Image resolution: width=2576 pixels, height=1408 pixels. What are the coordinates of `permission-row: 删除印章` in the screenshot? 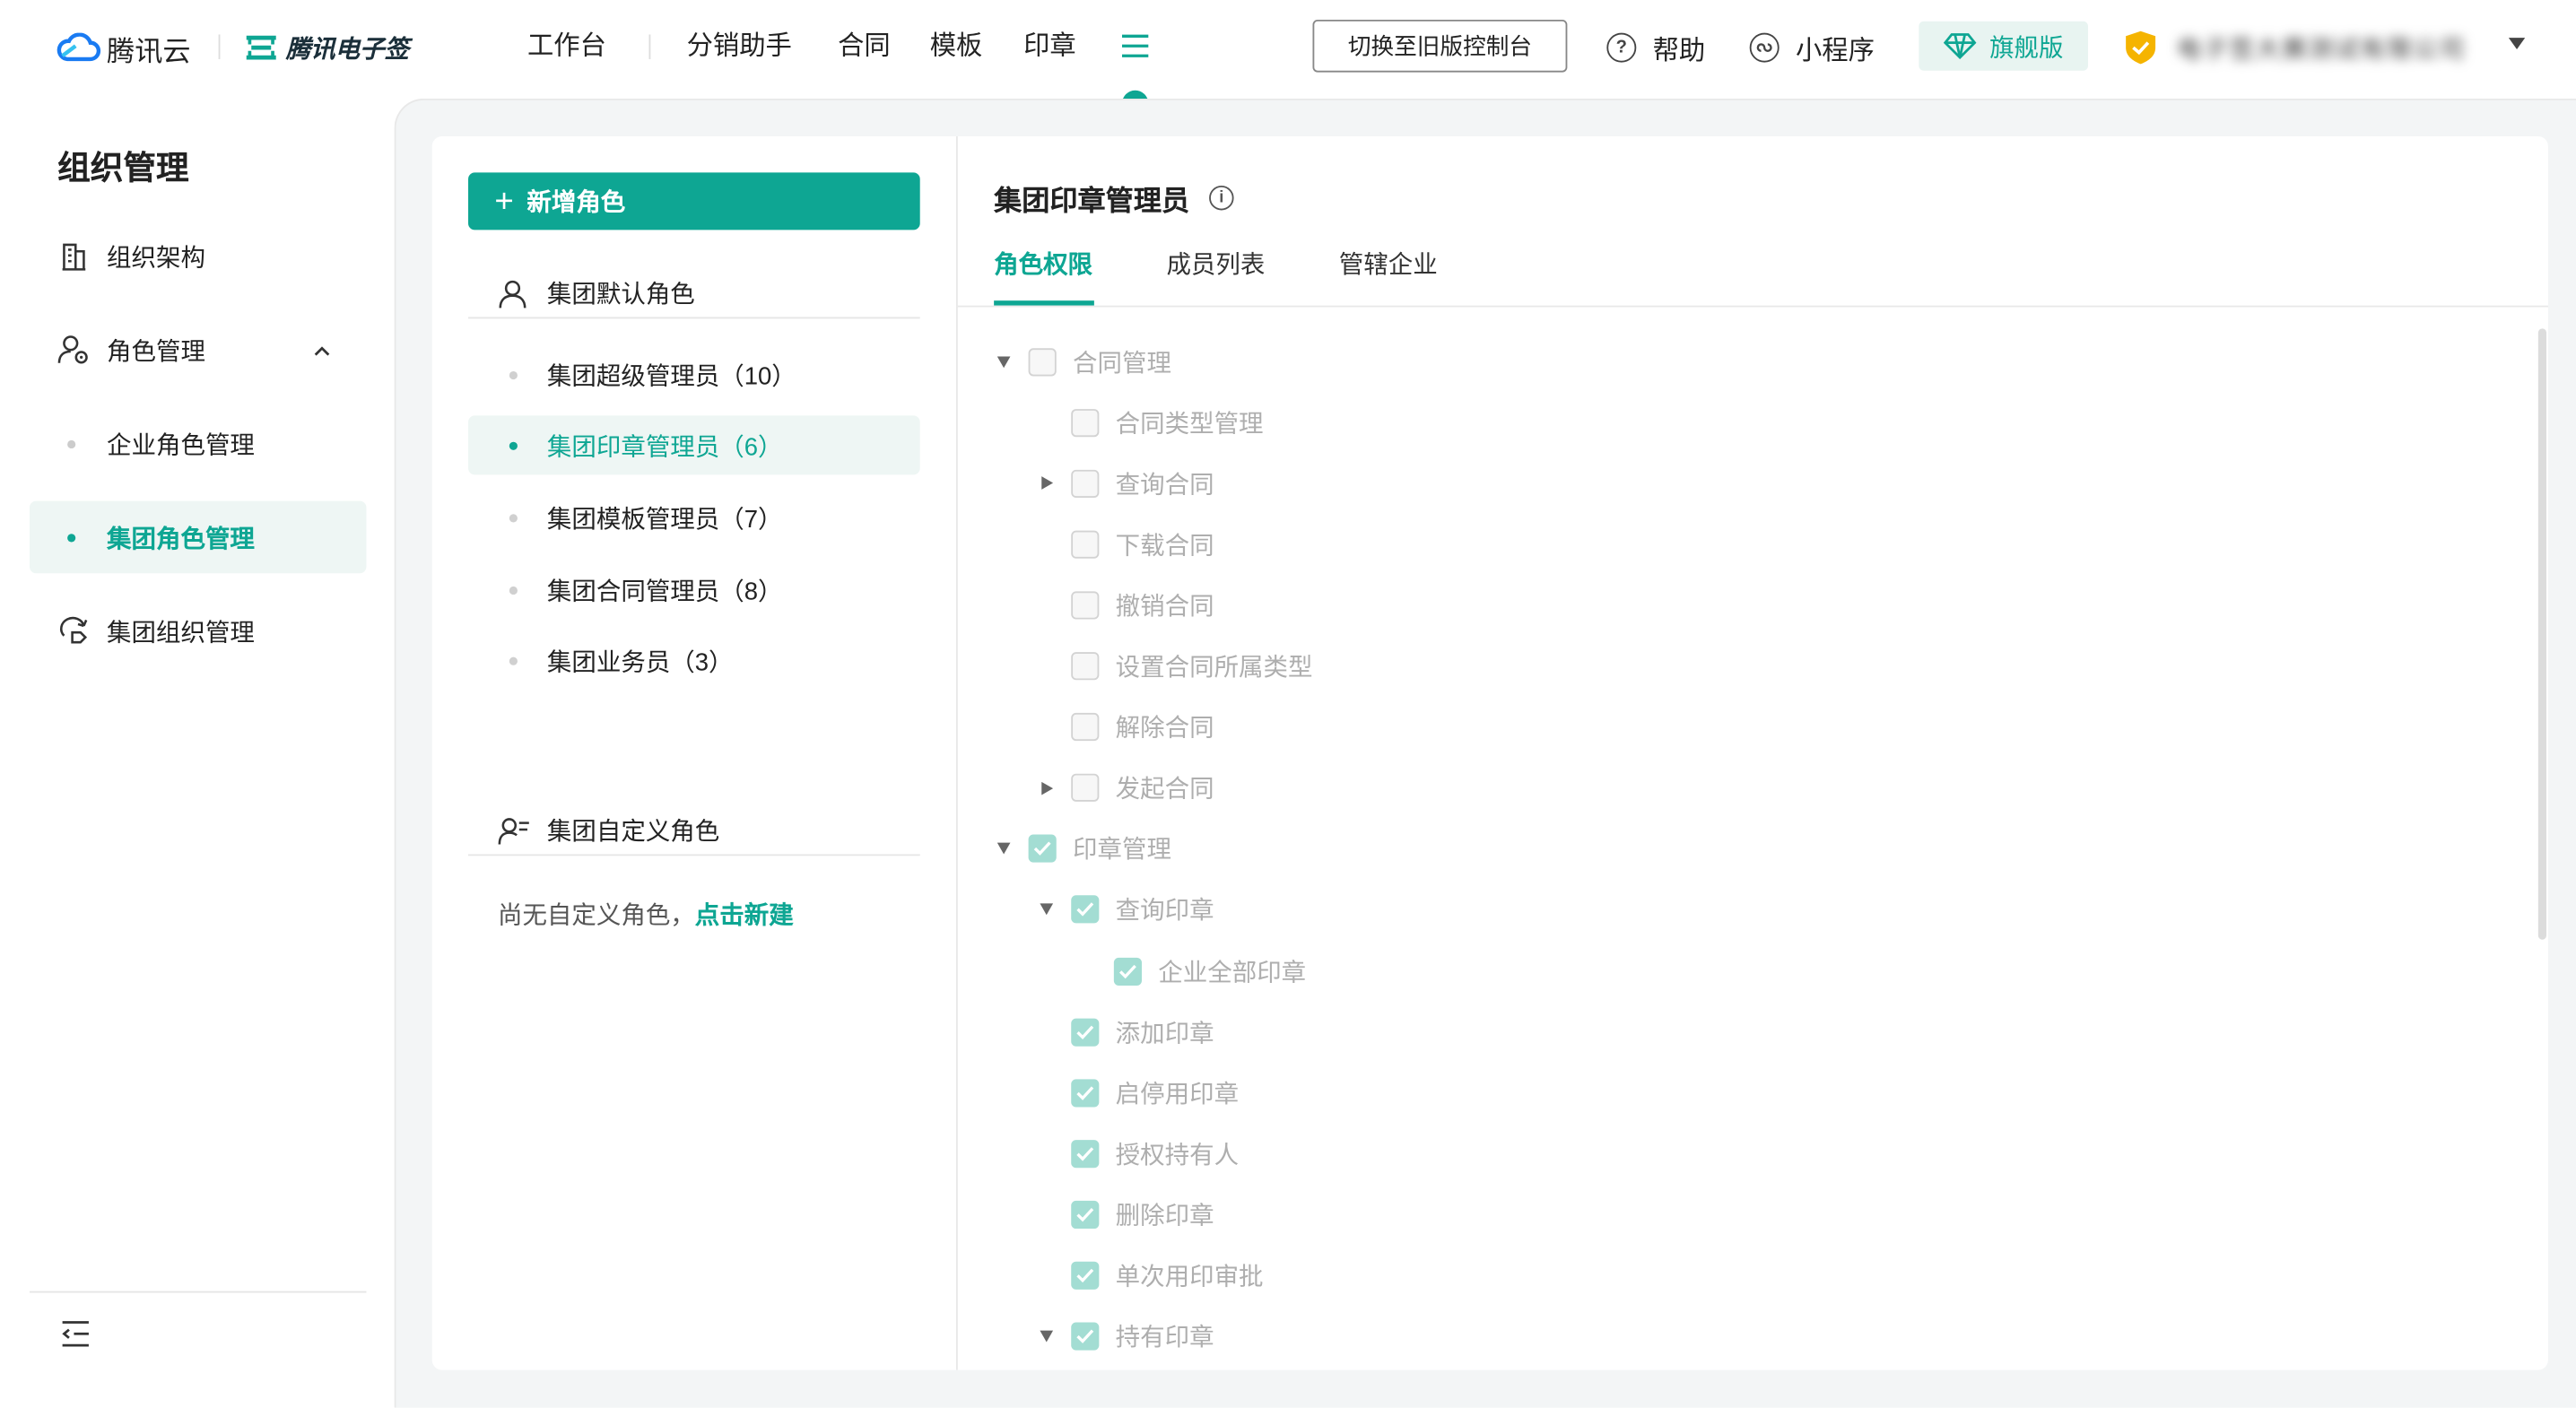 It's located at (1125, 1214).